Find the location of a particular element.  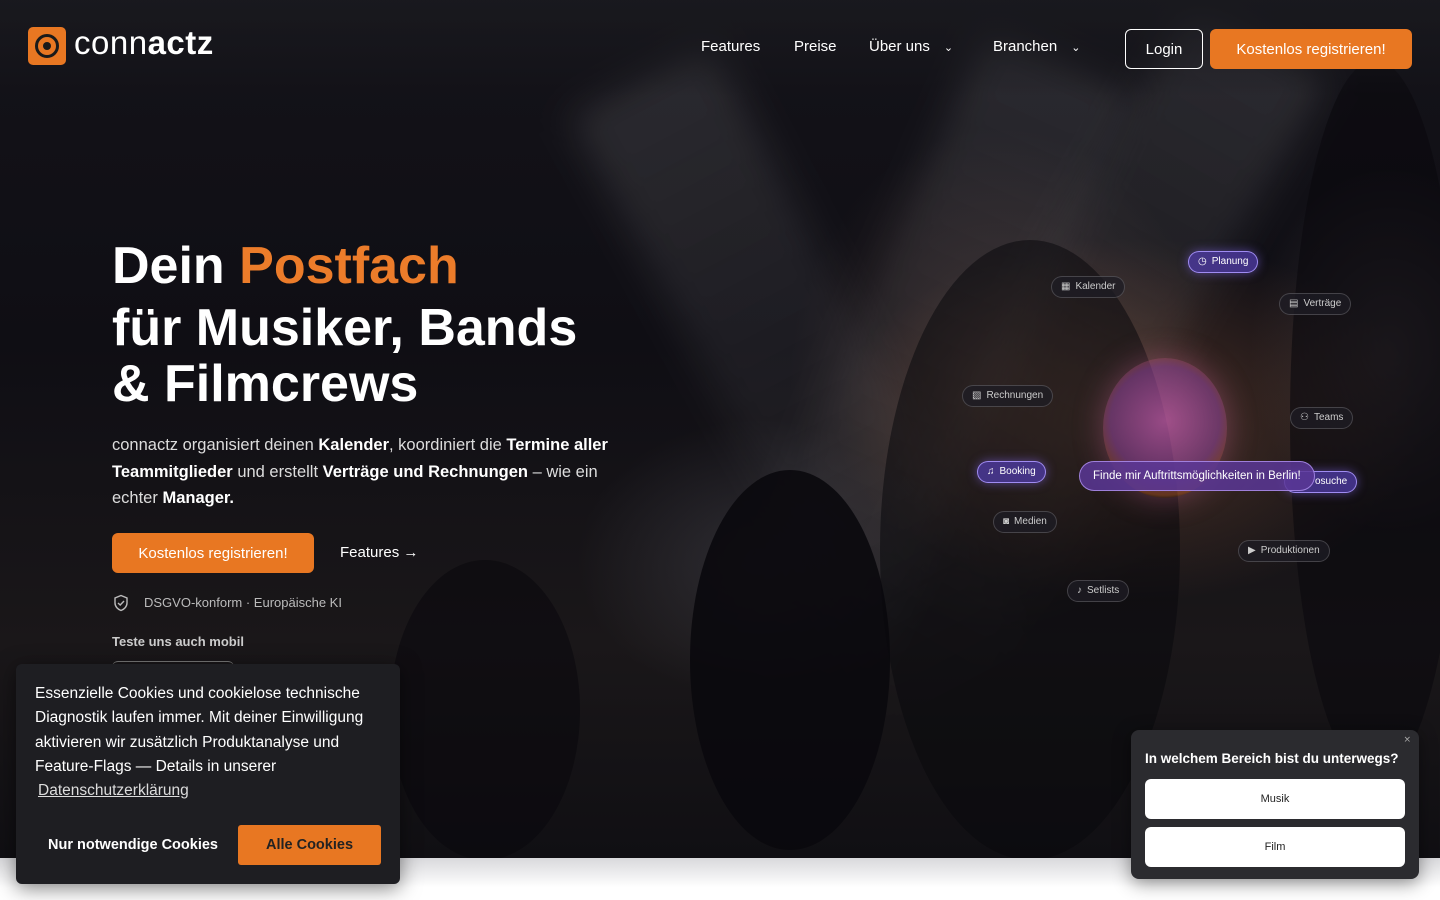

users-icon: ⚇ is located at coordinates (1304, 417).